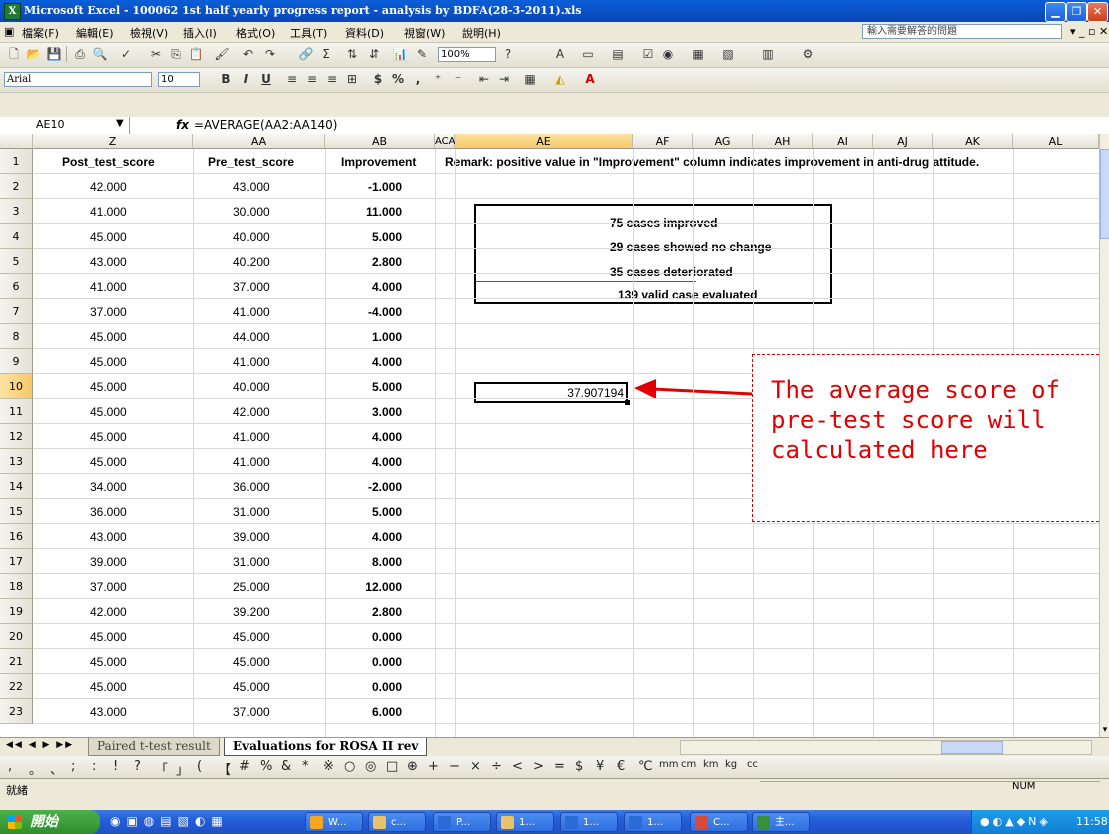 The image size is (1109, 834). What do you see at coordinates (530, 79) in the screenshot?
I see `borders-icon: ▦` at bounding box center [530, 79].